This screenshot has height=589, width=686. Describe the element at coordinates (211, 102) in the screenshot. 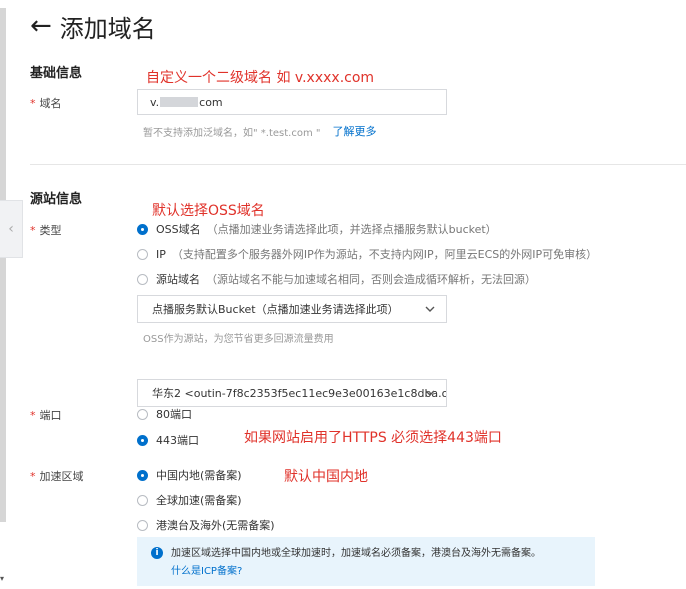

I see `domain-value-suffix: com` at that location.